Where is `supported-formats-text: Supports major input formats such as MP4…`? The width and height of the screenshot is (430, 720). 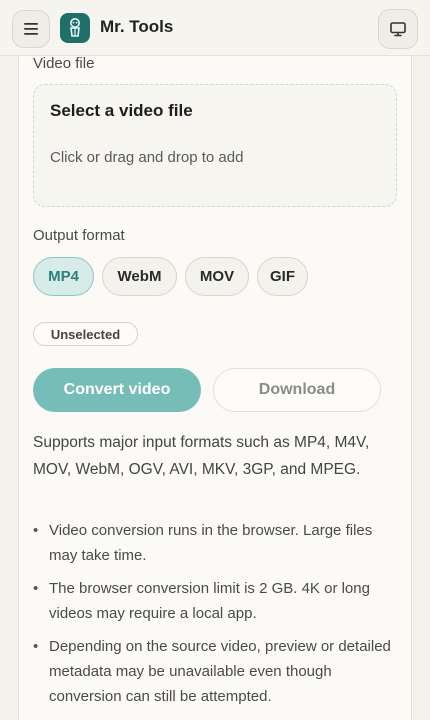
supported-formats-text: Supports major input formats such as MP4… is located at coordinates (201, 456).